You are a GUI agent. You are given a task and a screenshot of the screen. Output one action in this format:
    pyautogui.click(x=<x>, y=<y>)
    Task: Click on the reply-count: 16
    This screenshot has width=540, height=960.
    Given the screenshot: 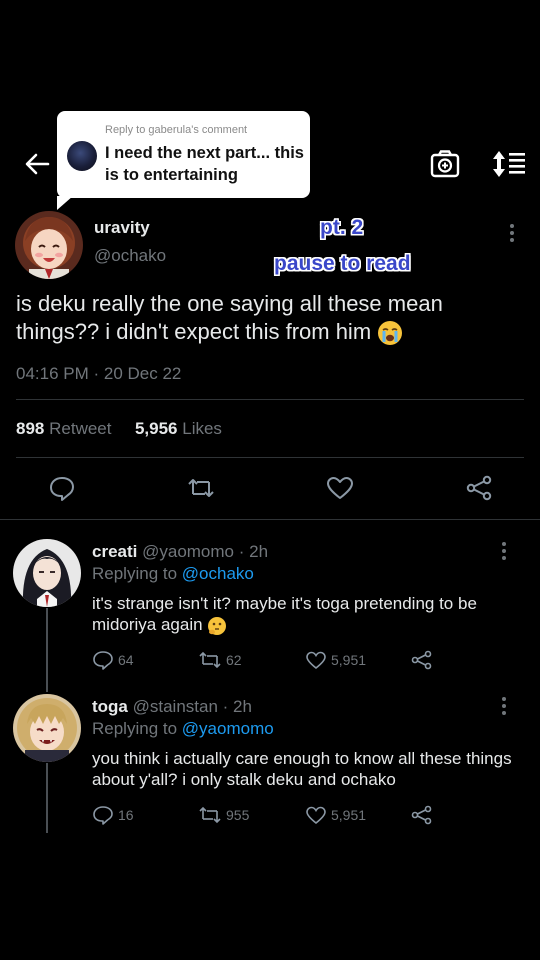 What is the action you would take?
    pyautogui.click(x=126, y=815)
    